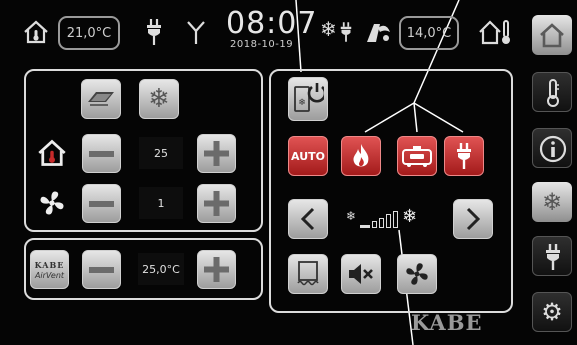  I want to click on temp-increase-button, so click(216, 153).